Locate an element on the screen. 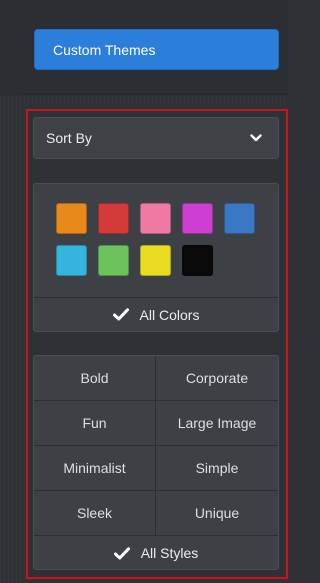  style-option-unique: Unique is located at coordinates (217, 513).